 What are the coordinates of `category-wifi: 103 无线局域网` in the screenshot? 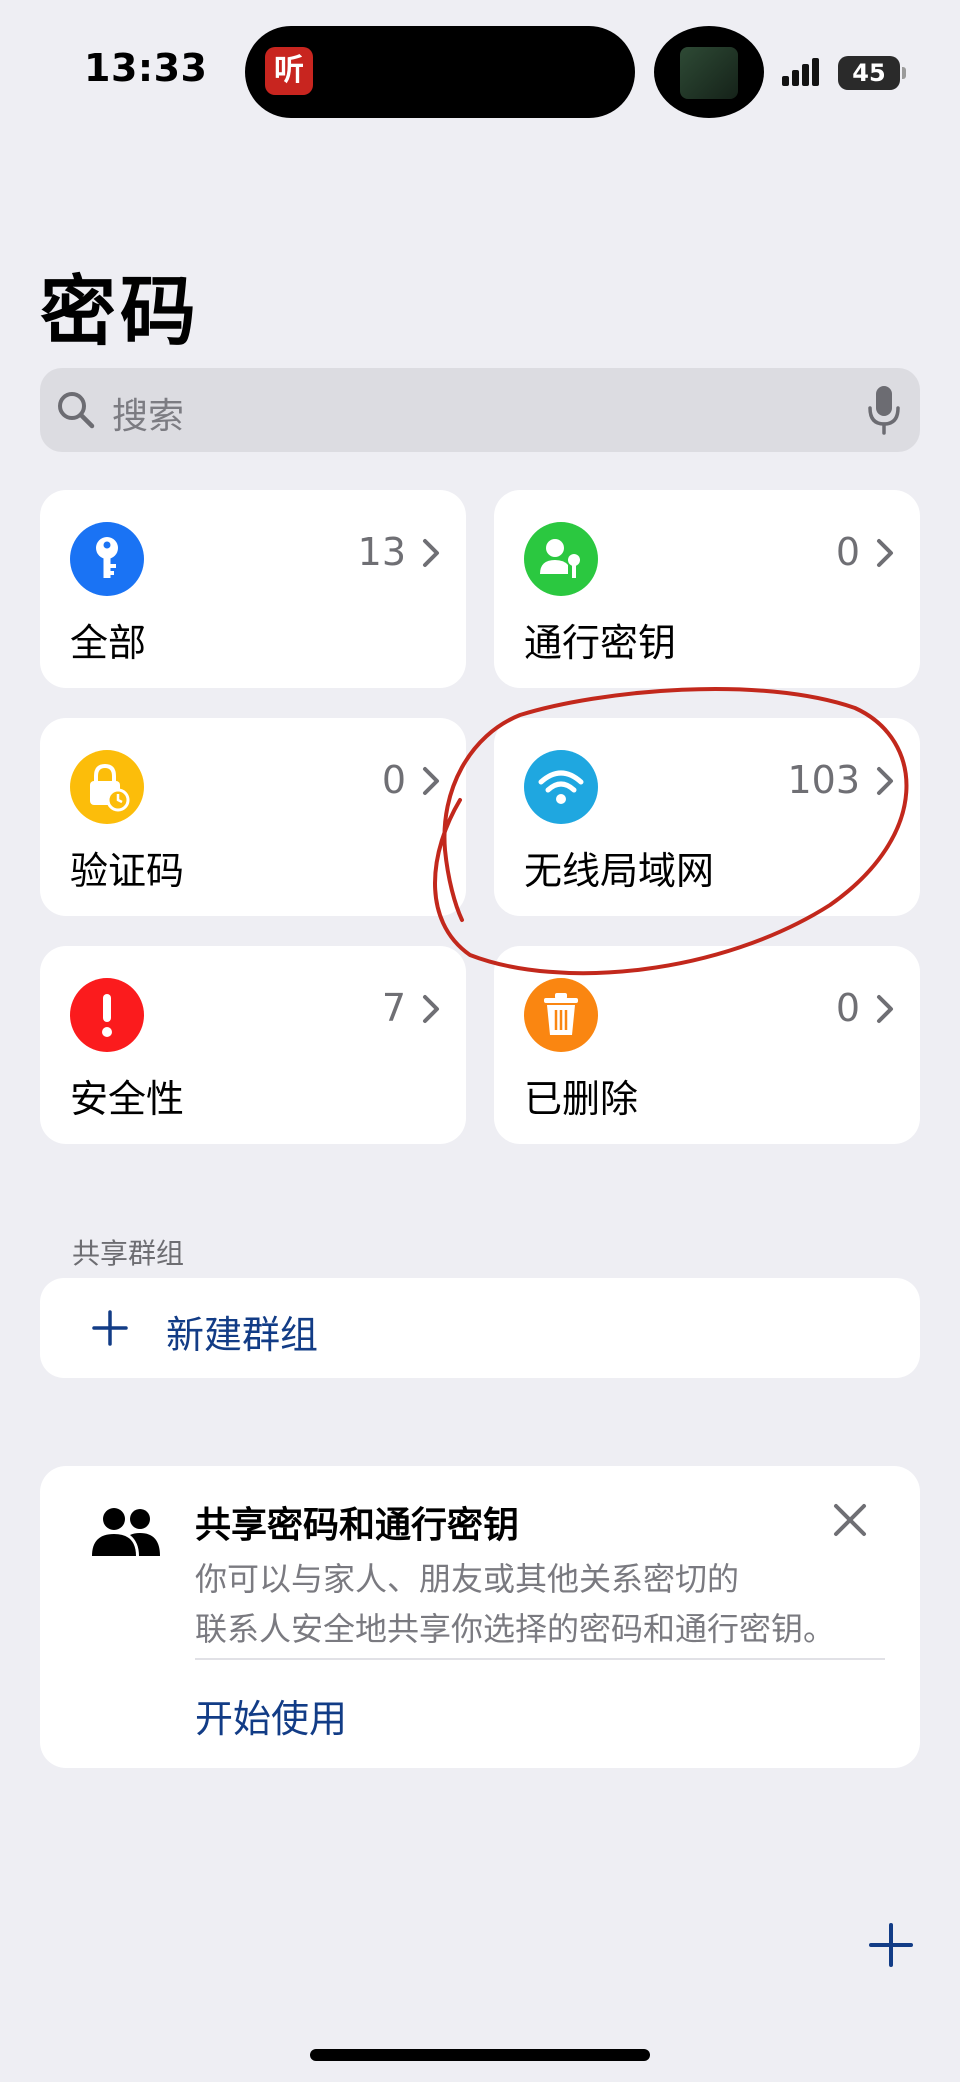 It's located at (707, 817).